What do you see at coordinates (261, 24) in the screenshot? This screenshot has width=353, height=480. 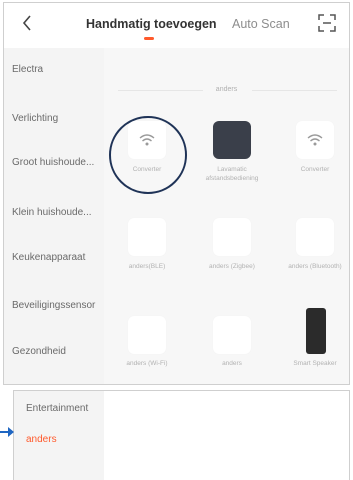 I see `tab-auto-scan: Auto Scan` at bounding box center [261, 24].